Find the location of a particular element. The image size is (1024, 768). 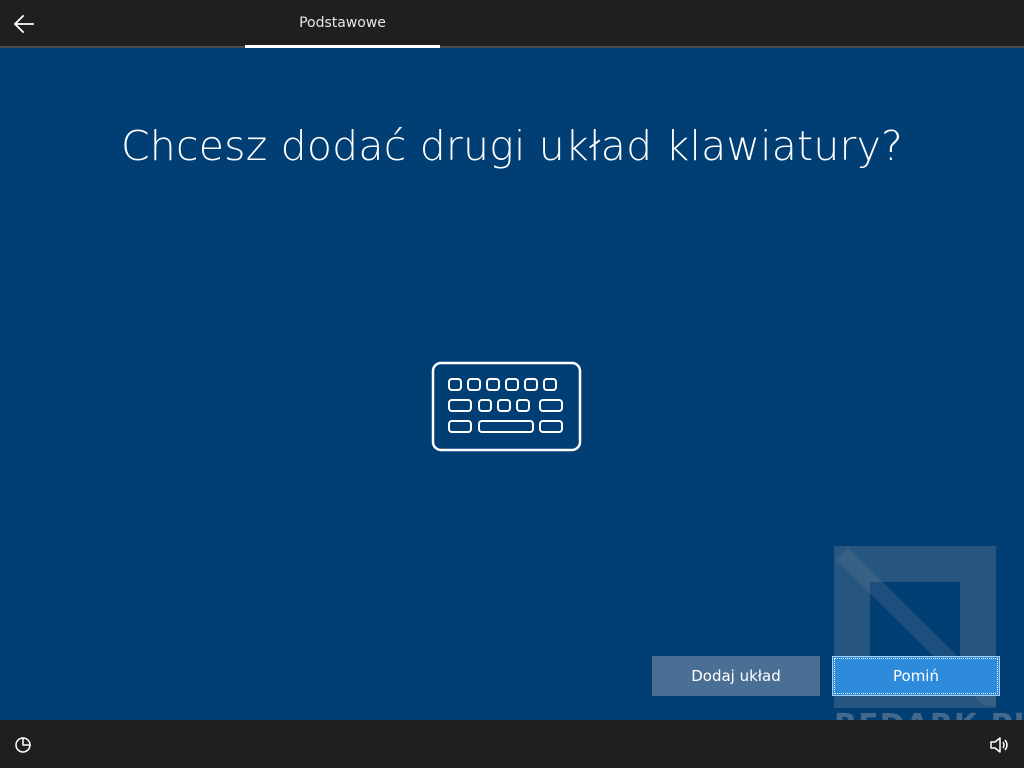

skip-label: Pomiń is located at coordinates (916, 676).